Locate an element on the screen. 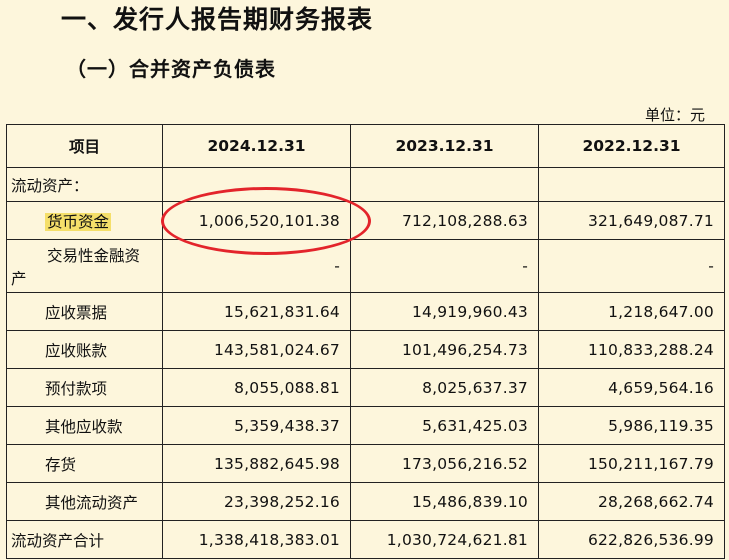  table-cell: 1,218,647.00 is located at coordinates (631, 311).